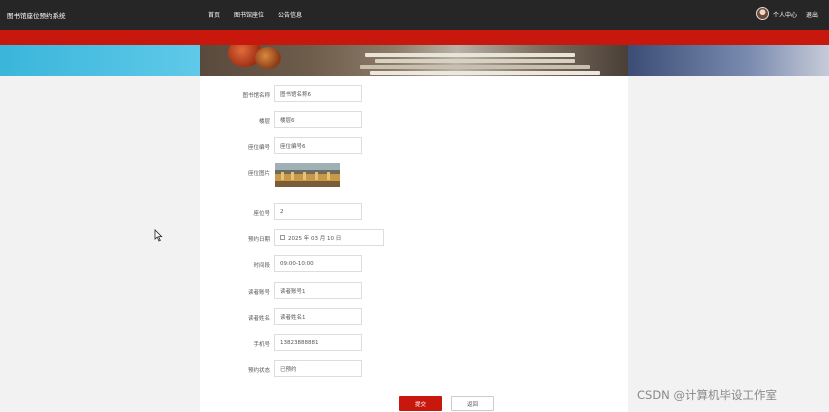  I want to click on label-seat-image: 座位图片, so click(258, 174).